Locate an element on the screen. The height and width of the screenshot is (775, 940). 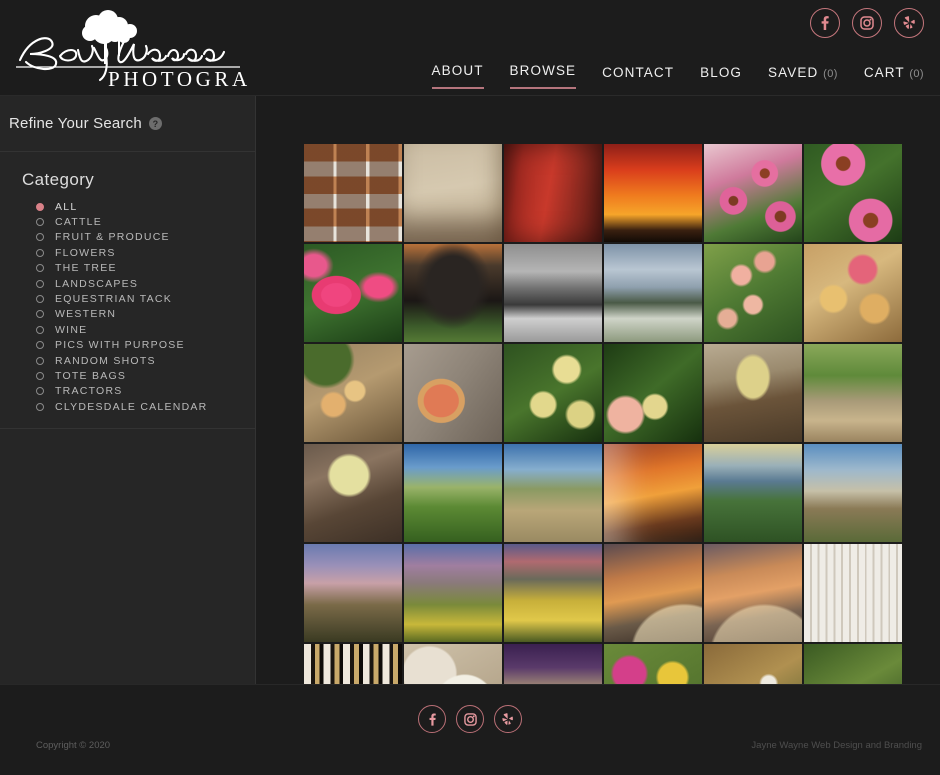
gallery-tile-rainbow-desert-a is located at coordinates (653, 593).